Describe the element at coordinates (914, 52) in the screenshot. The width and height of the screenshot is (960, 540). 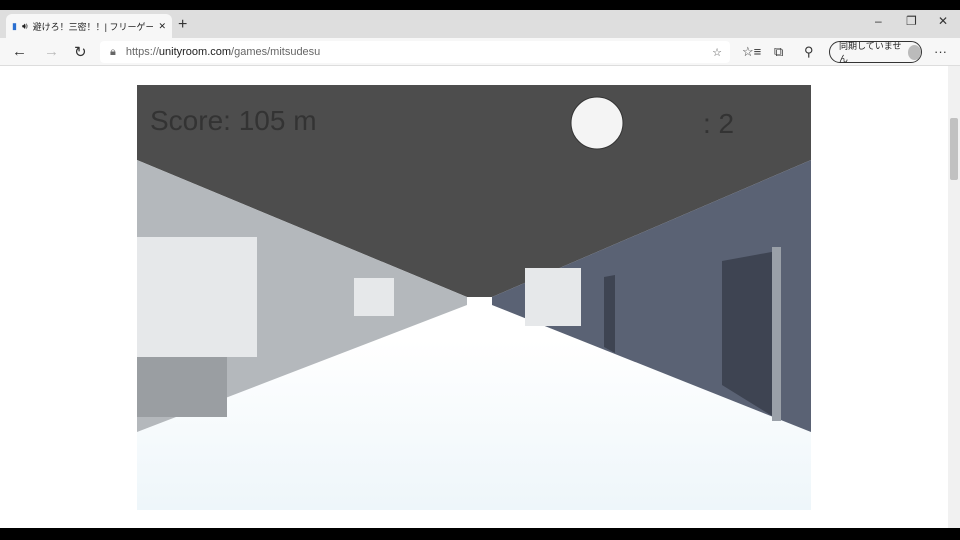
I see `avatar` at that location.